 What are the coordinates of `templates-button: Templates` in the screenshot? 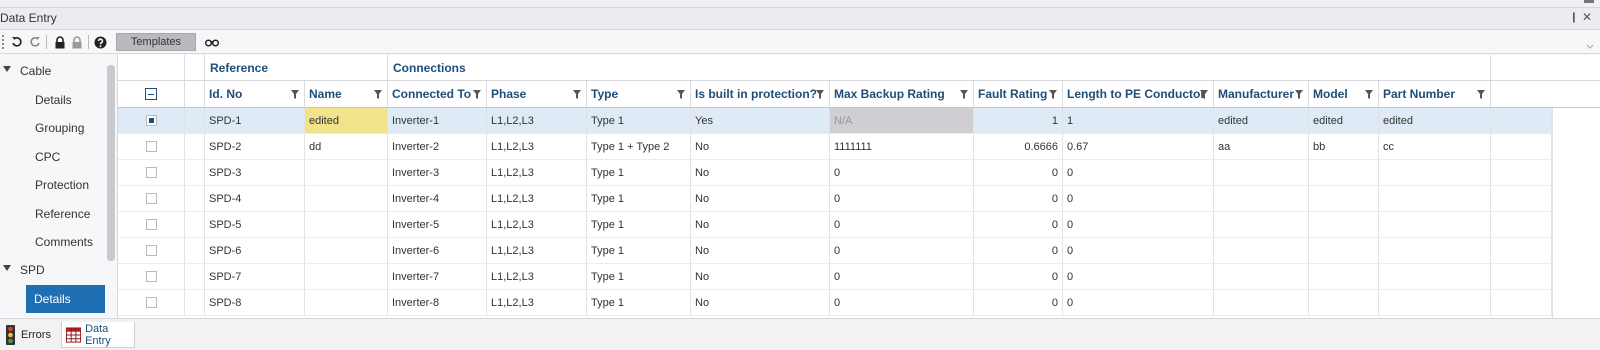 It's located at (156, 42).